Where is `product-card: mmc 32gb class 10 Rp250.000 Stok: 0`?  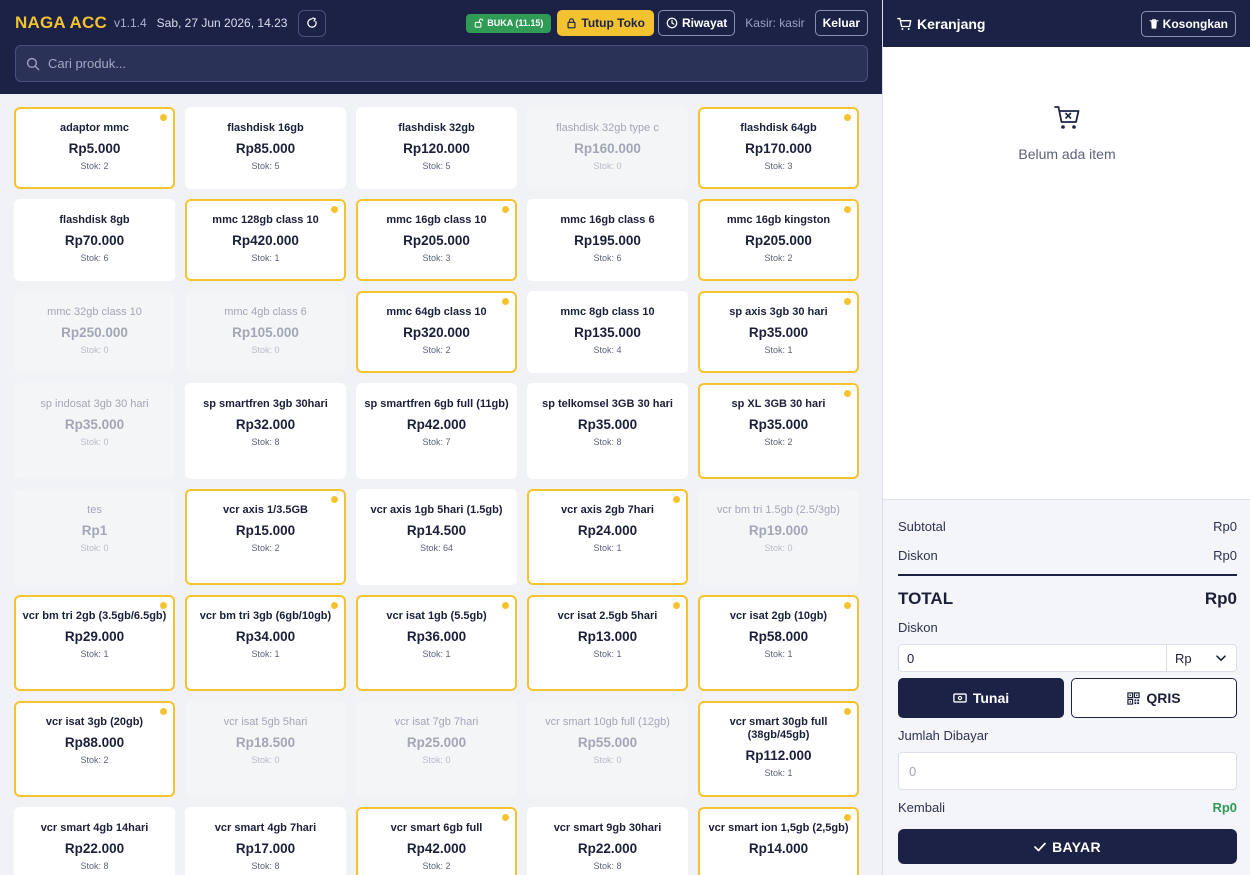
product-card: mmc 32gb class 10 Rp250.000 Stok: 0 is located at coordinates (94, 332).